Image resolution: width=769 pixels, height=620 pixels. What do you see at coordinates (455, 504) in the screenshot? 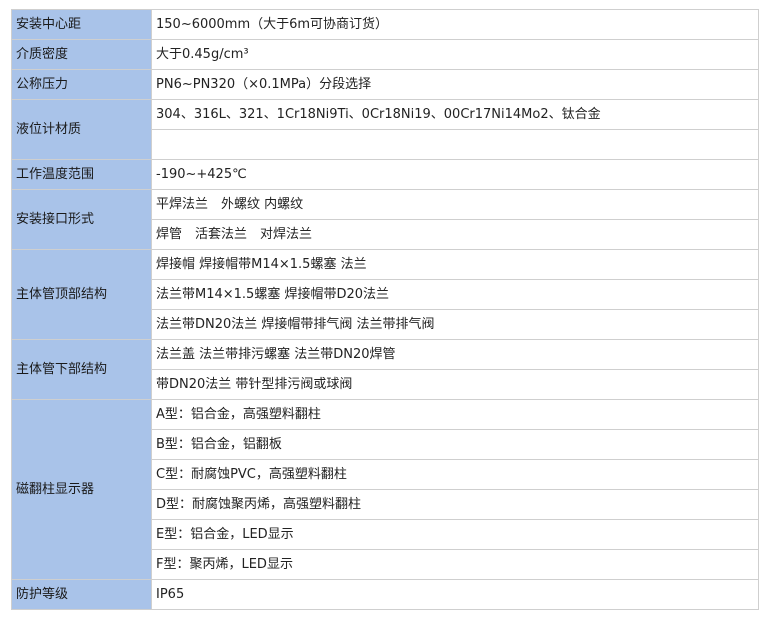
I see `row-value: D型：耐腐蚀聚丙烯，高强塑料翻柱` at bounding box center [455, 504].